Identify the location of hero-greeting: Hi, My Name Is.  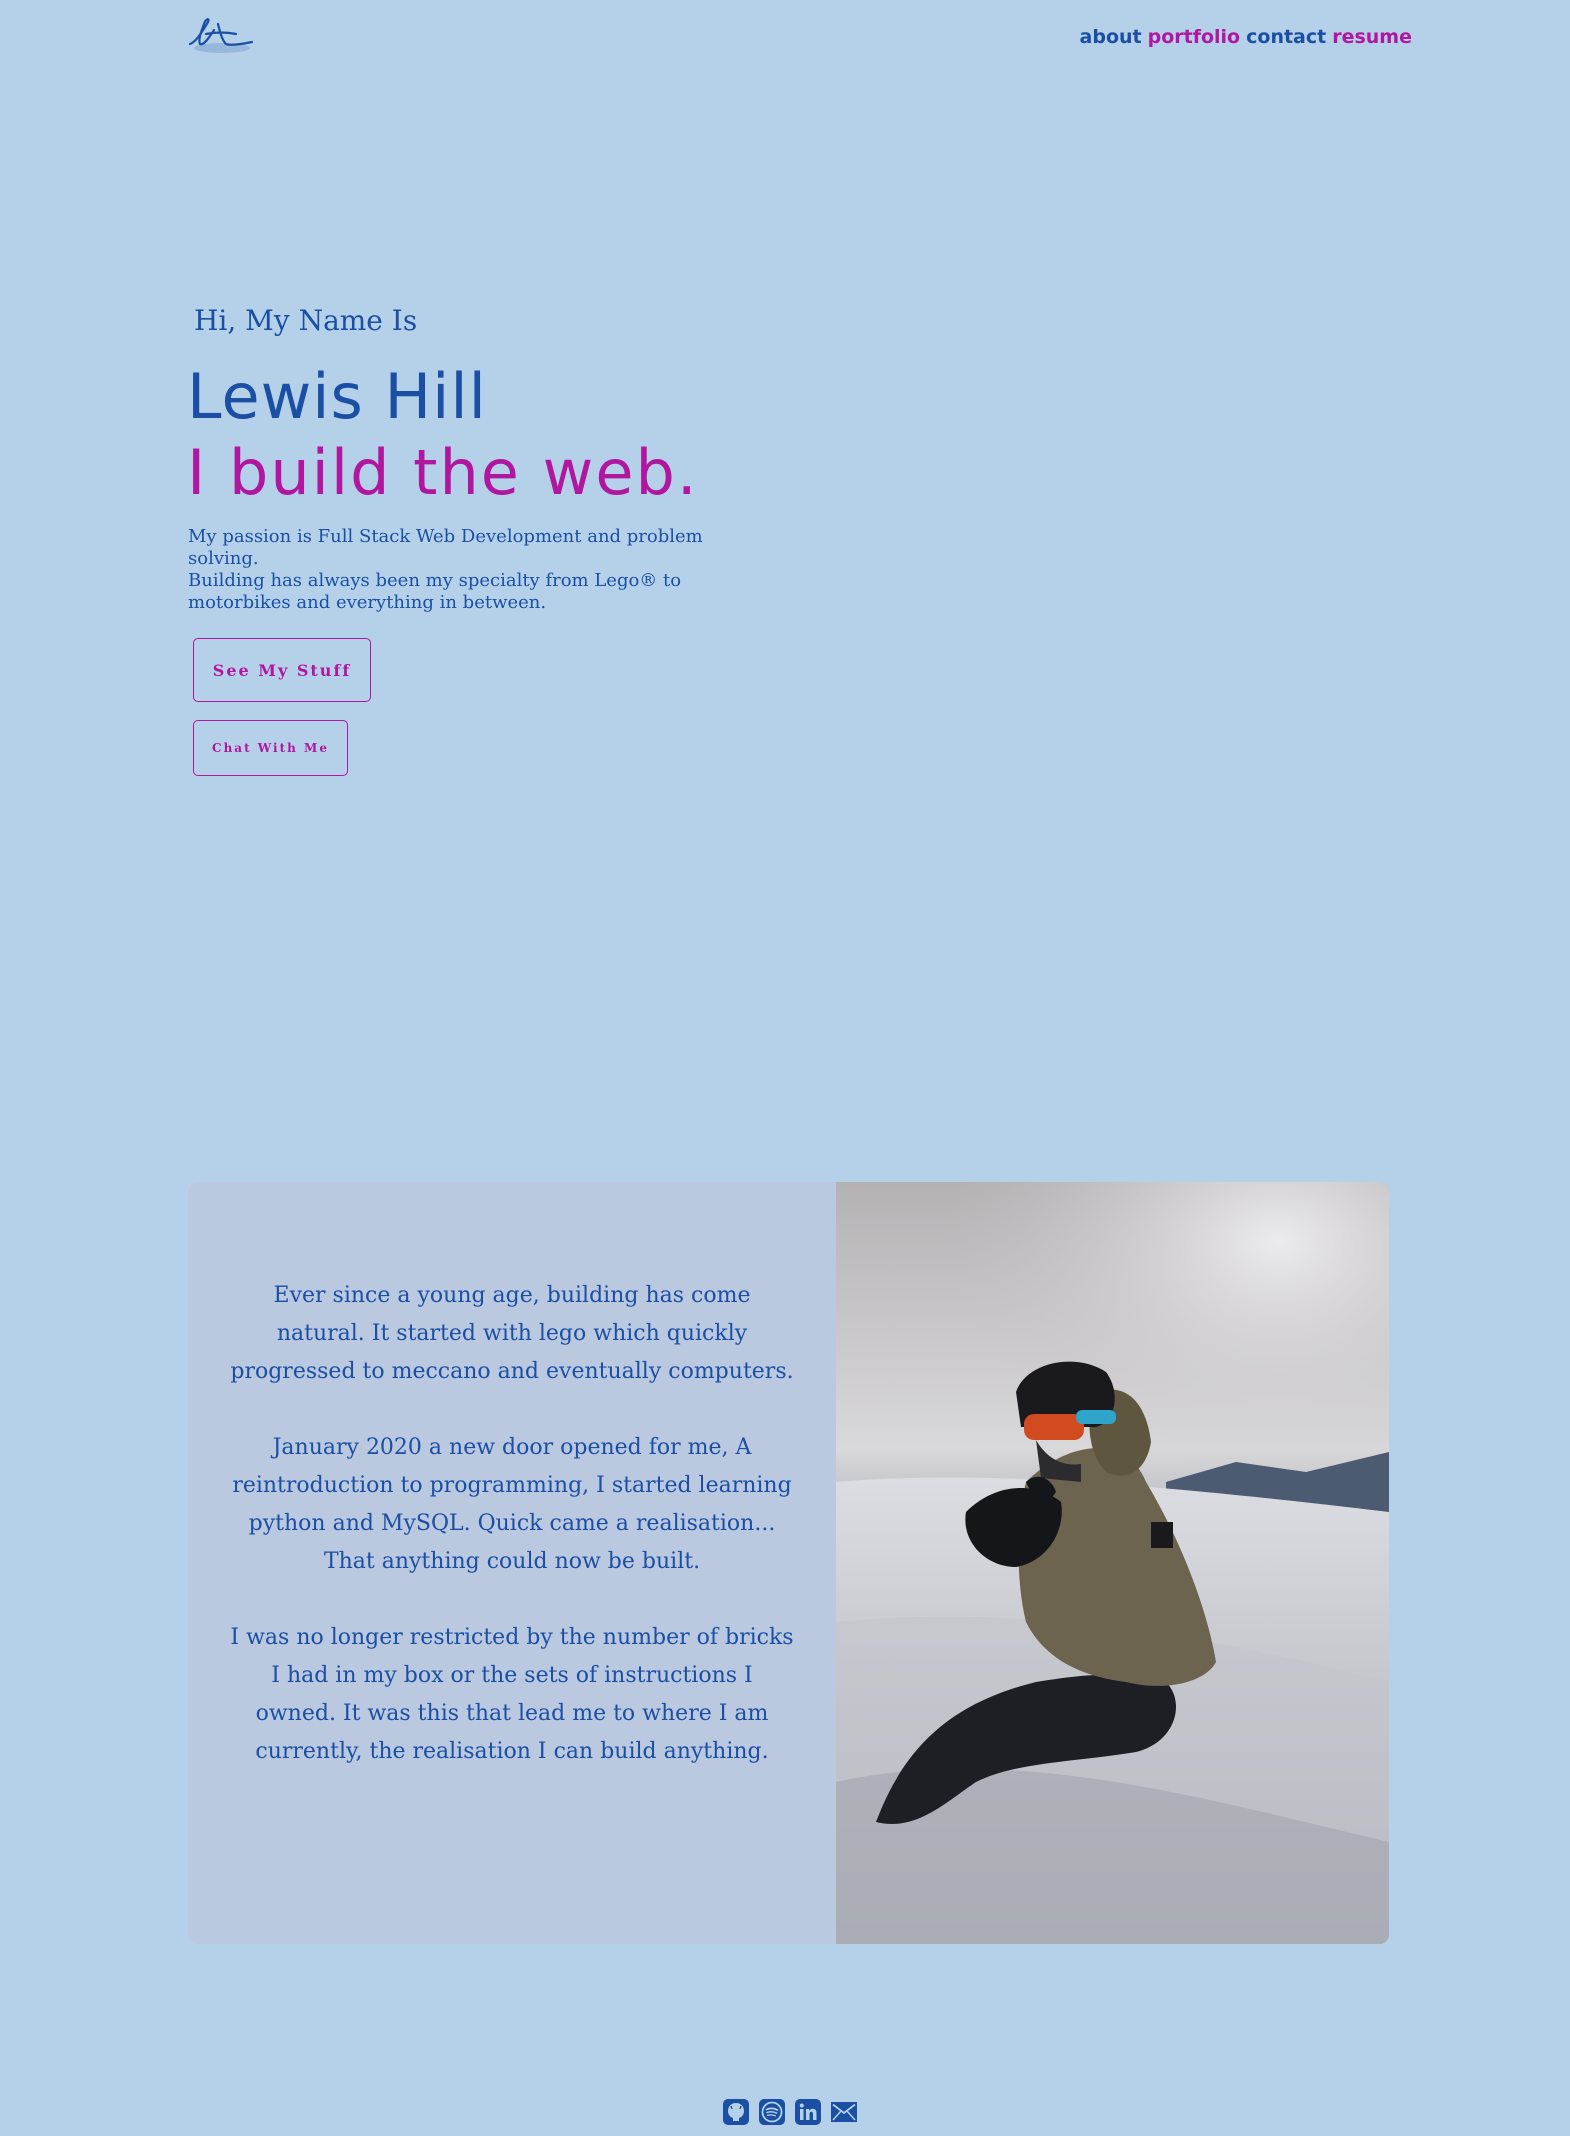
(306, 320).